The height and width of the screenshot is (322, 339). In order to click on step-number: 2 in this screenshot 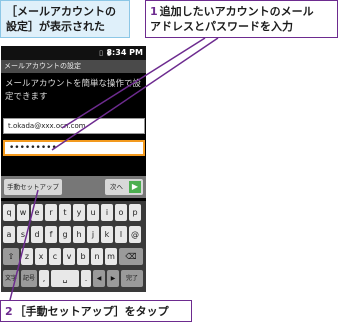, I will do `click(9, 311)`.